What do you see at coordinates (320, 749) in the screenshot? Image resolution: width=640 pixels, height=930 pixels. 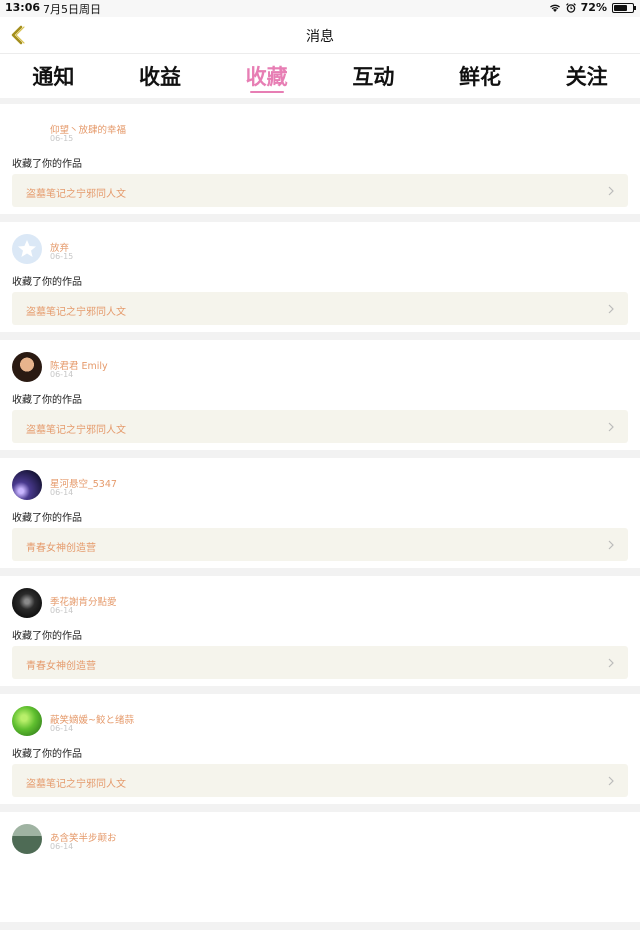 I see `list-item: 蔽笑嫡媛~鲛と绪蒜 06-14 收藏了你的作品 盗墓笔记之宁邪同人文` at bounding box center [320, 749].